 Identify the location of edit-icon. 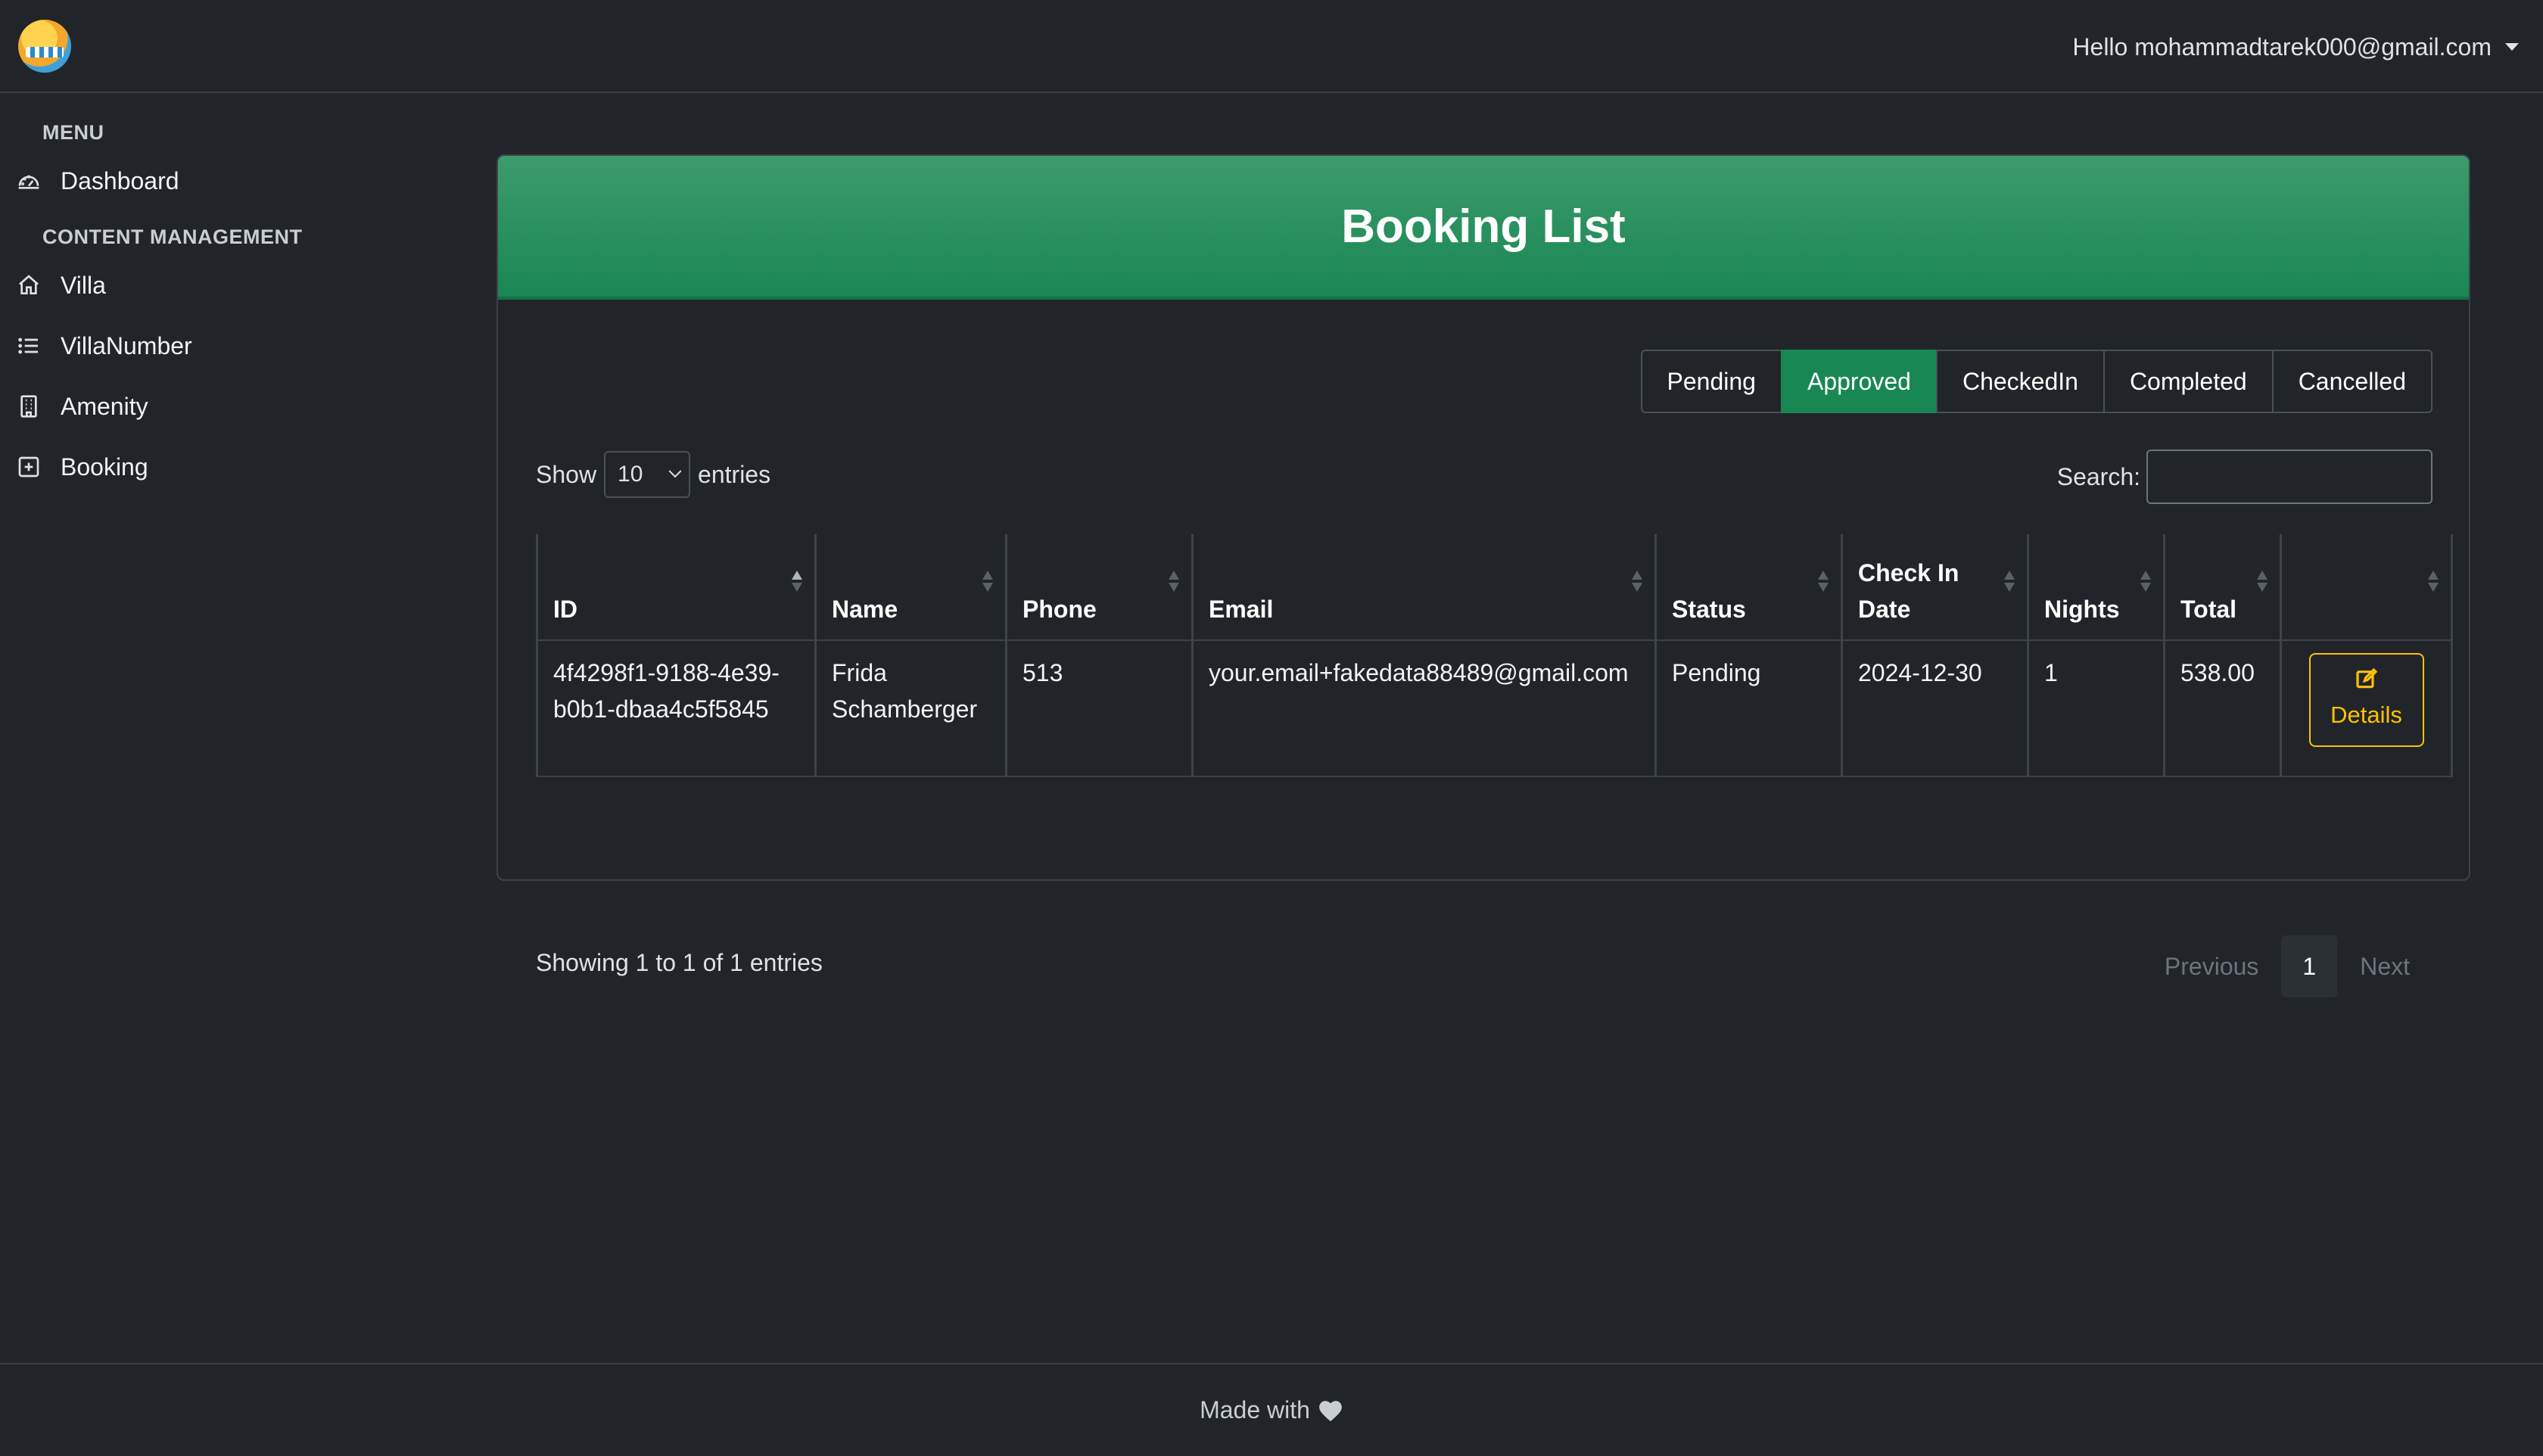
(2366, 678).